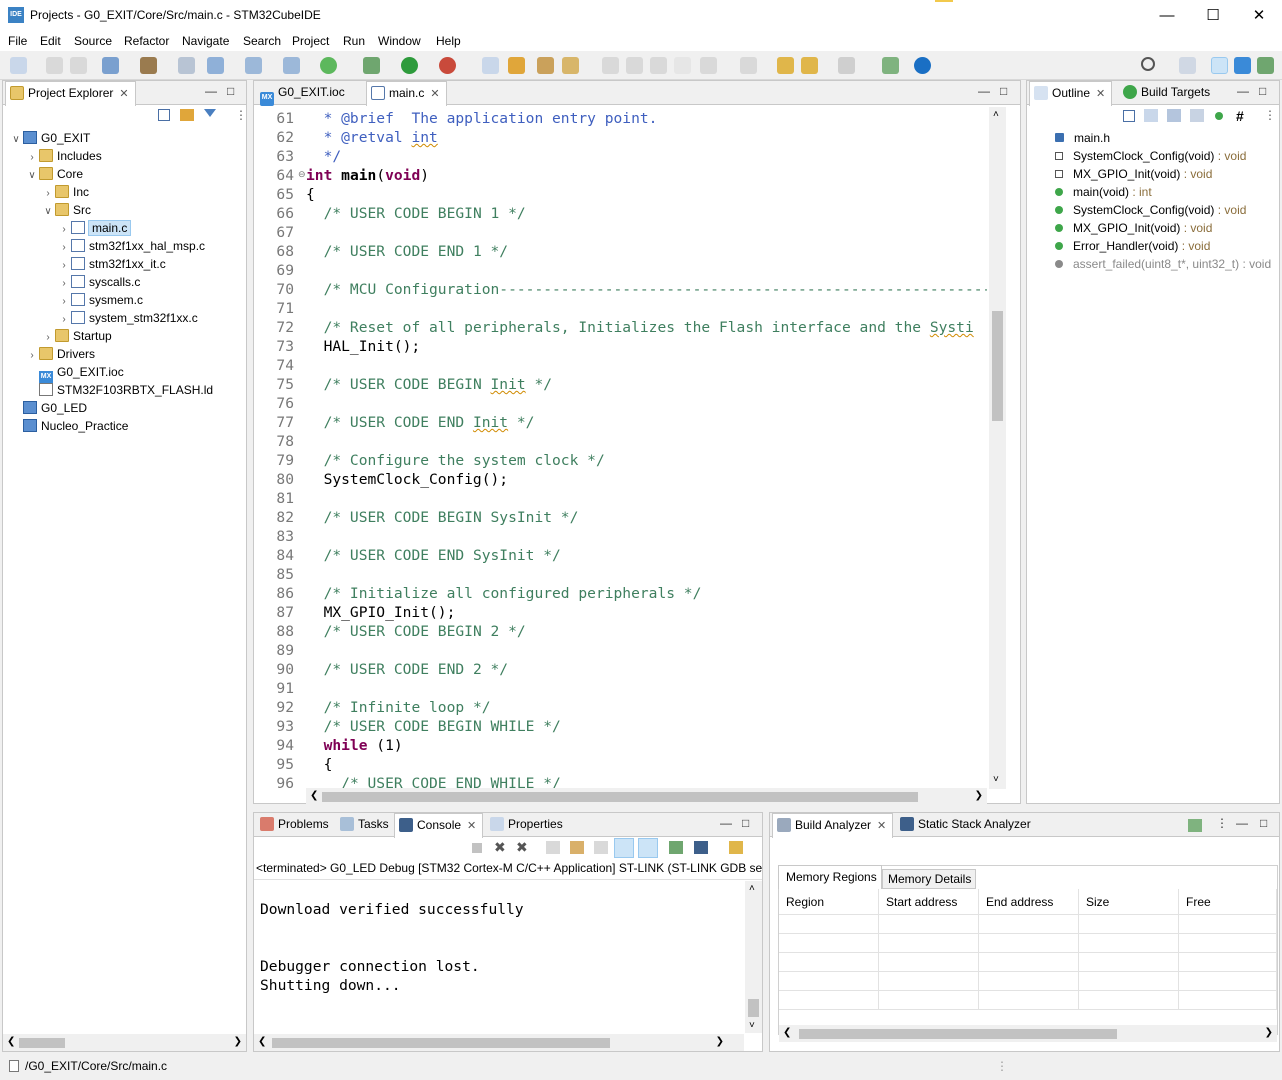 Image resolution: width=1282 pixels, height=1080 pixels. What do you see at coordinates (829, 902) in the screenshot?
I see `column-header: Region` at bounding box center [829, 902].